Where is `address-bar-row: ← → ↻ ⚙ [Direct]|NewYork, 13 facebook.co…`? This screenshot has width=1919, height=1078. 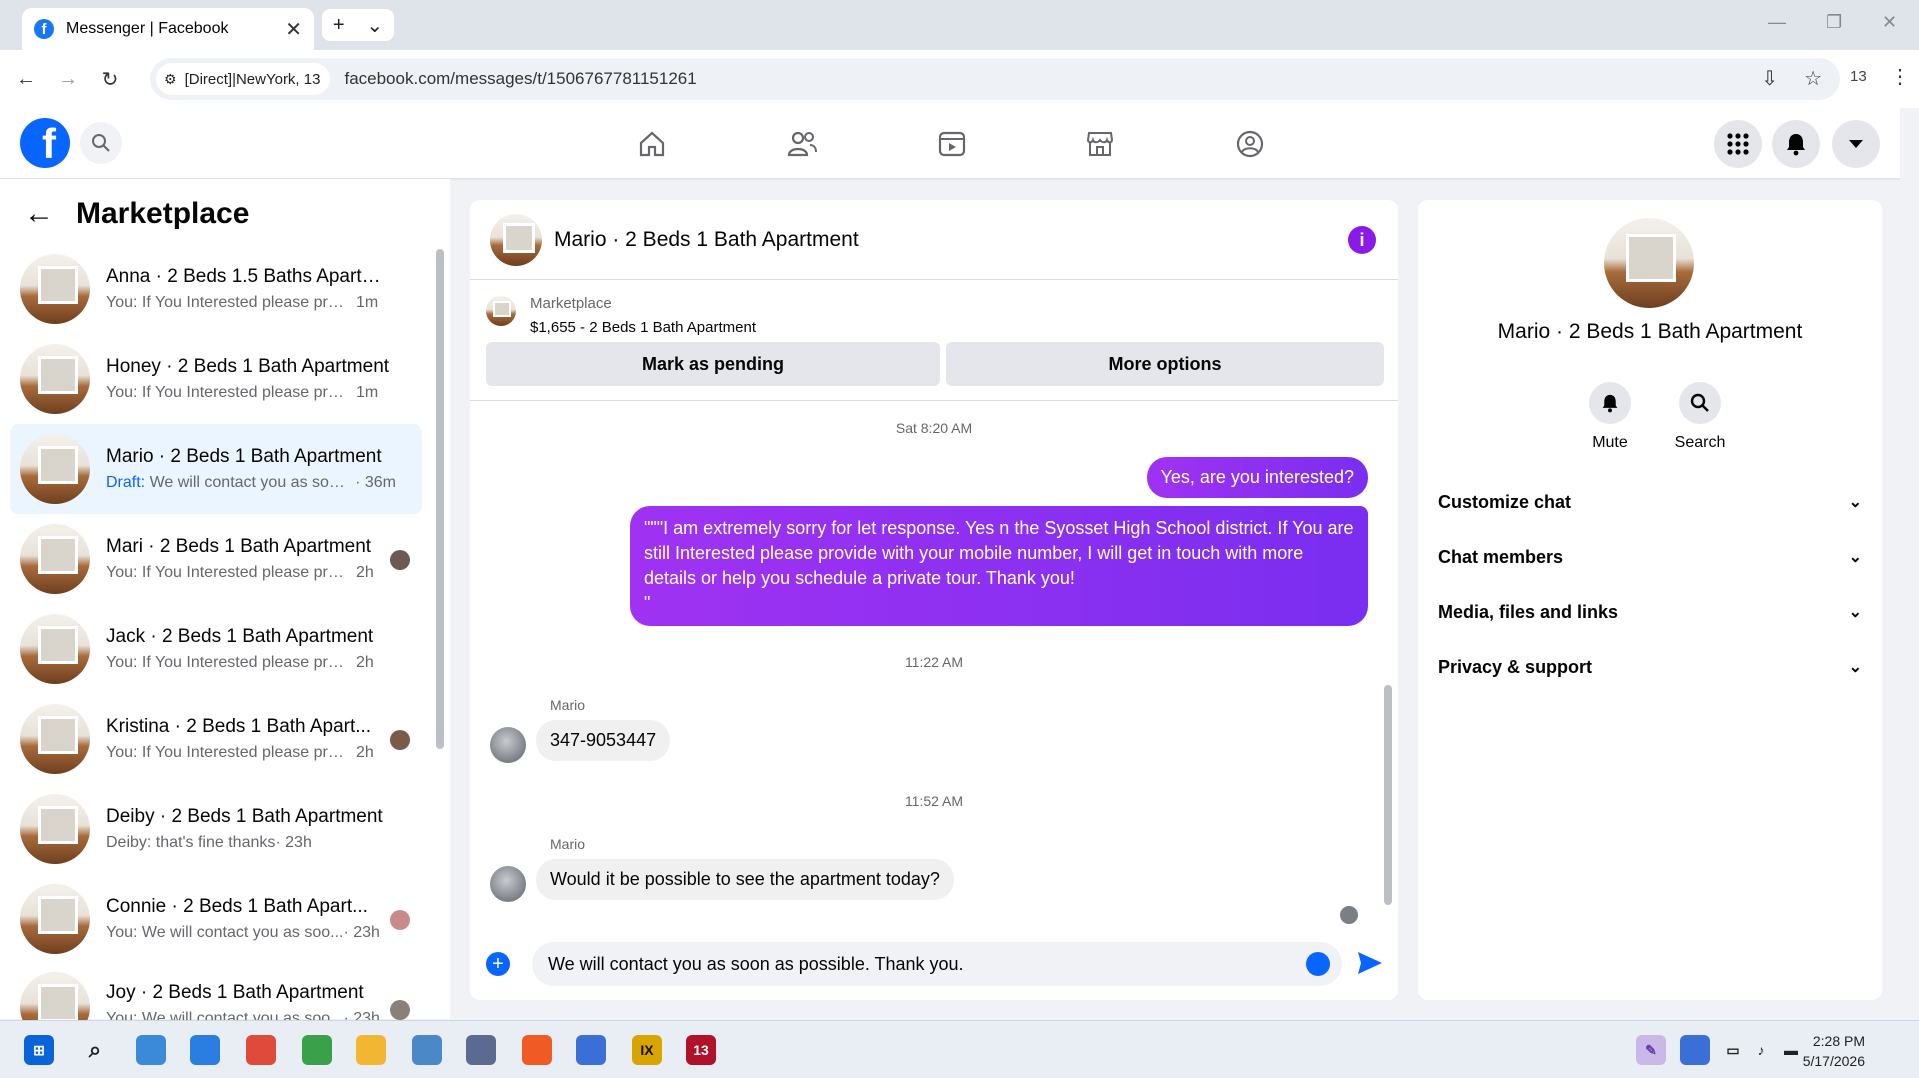 address-bar-row: ← → ↻ ⚙ [Direct]|NewYork, 13 facebook.co… is located at coordinates (959, 79).